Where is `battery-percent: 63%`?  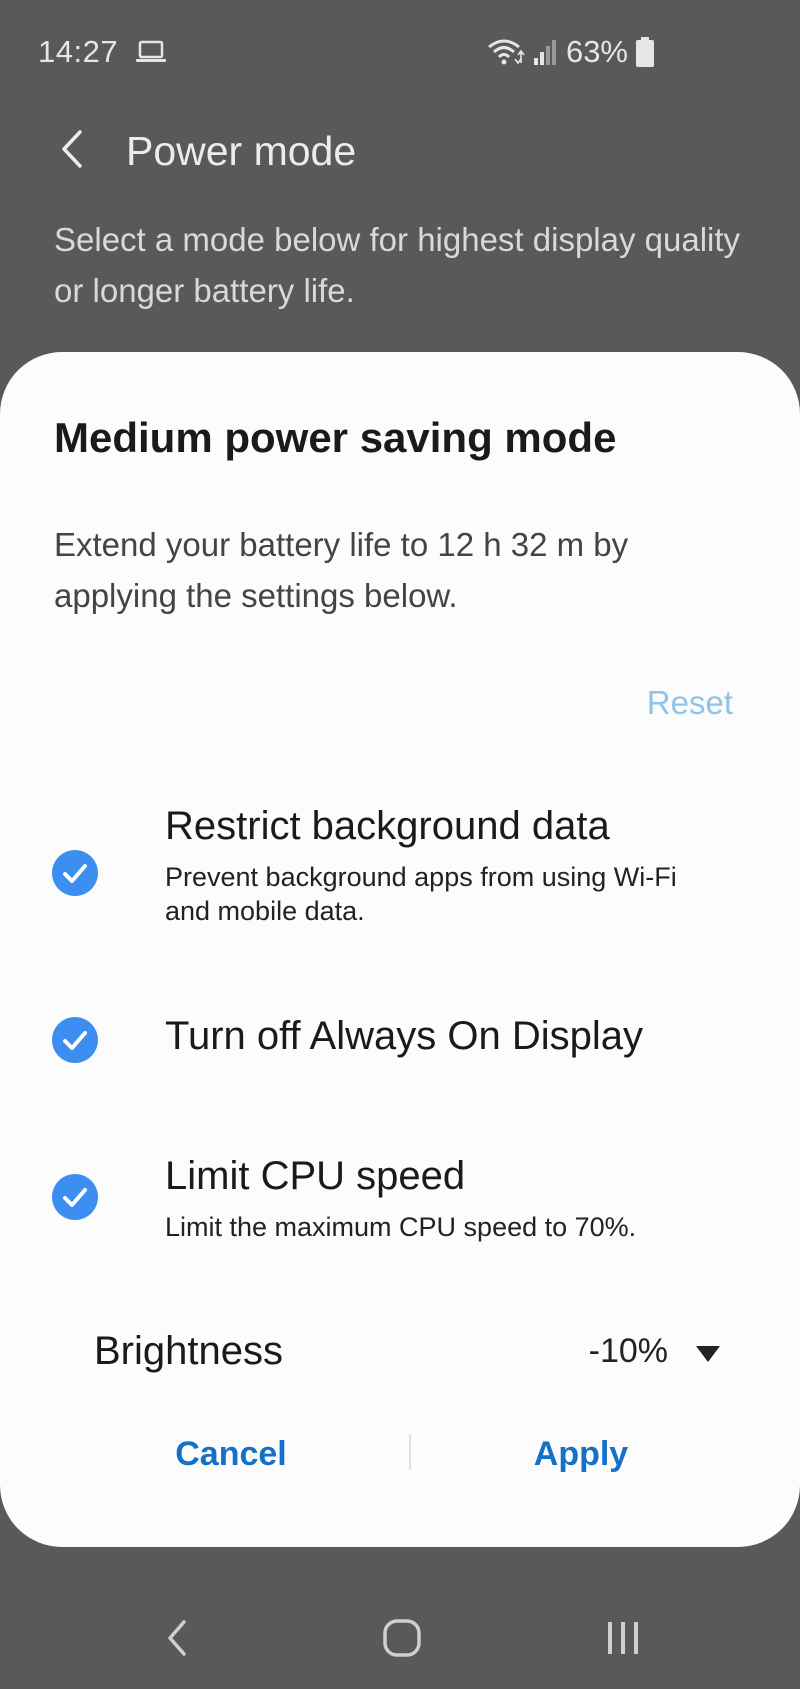 battery-percent: 63% is located at coordinates (596, 51).